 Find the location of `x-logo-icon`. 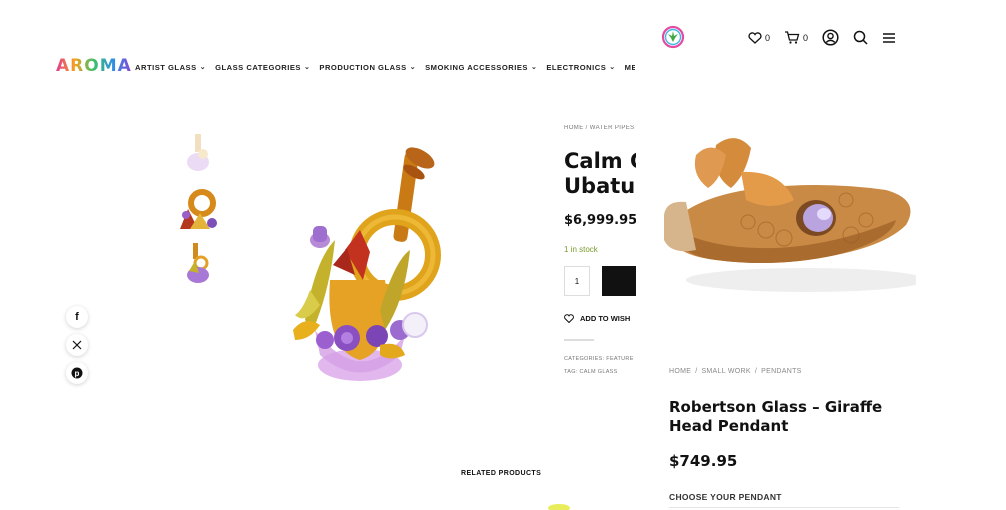

x-logo-icon is located at coordinates (77, 345).